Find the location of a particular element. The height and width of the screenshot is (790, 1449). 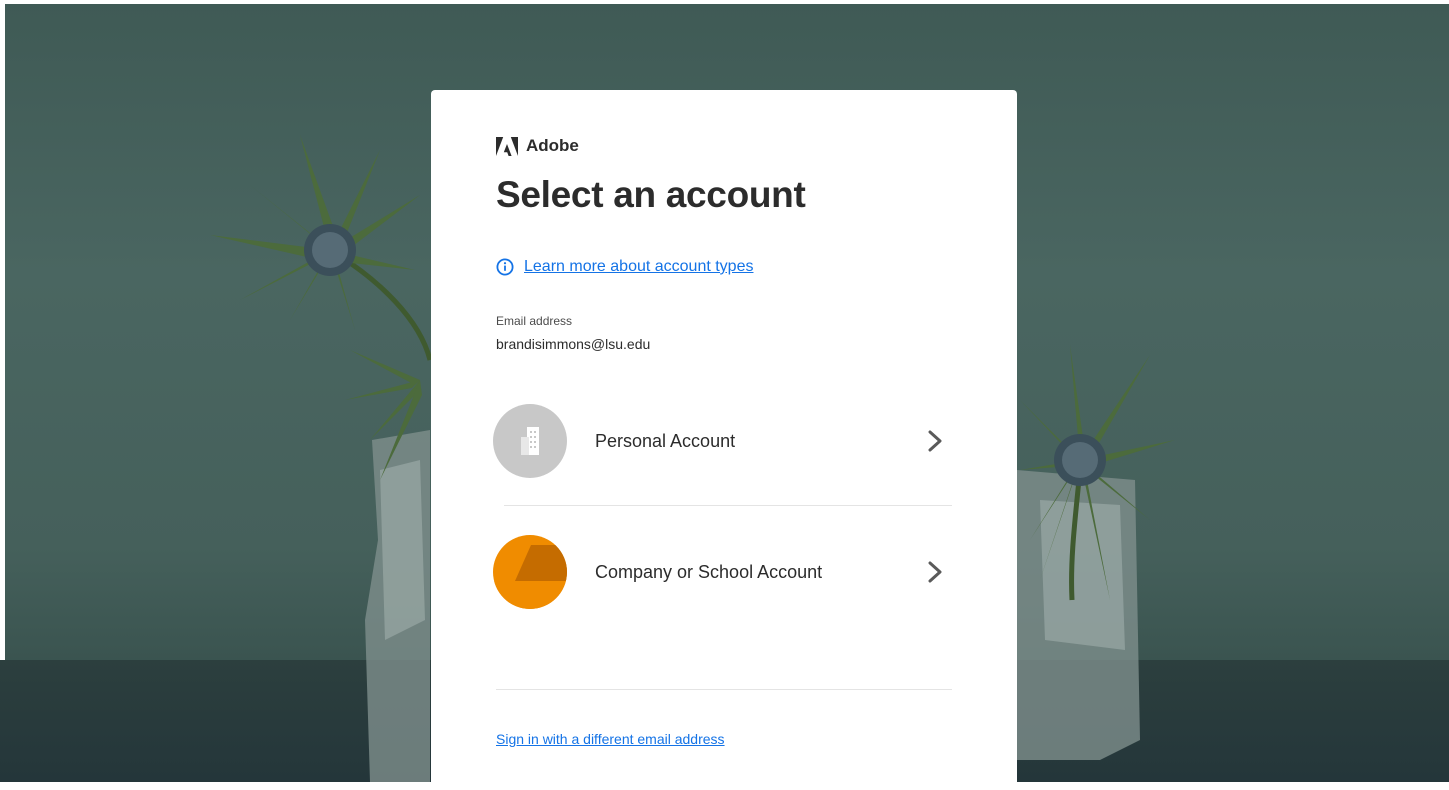

personal-account-avatar is located at coordinates (530, 441).